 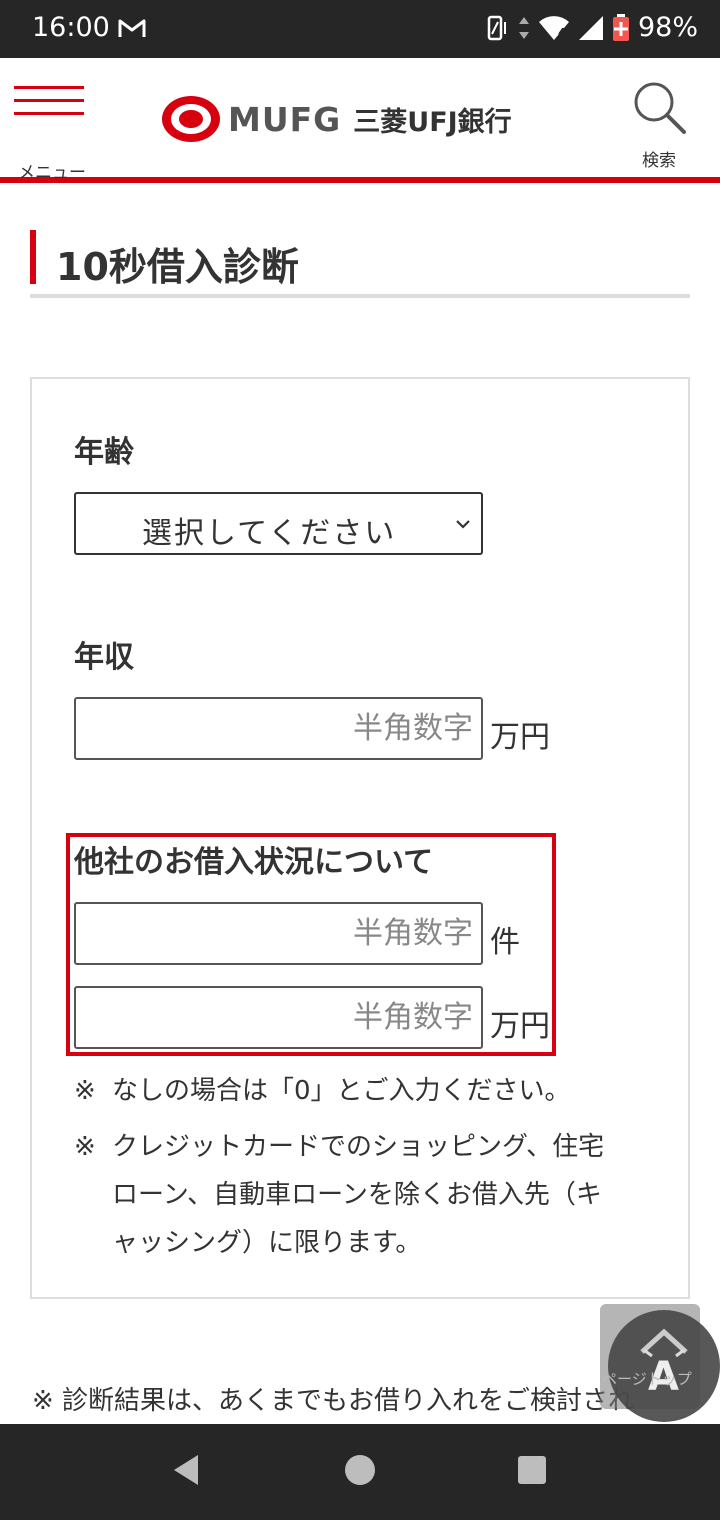 I want to click on age-label: 年齢, so click(x=104, y=452).